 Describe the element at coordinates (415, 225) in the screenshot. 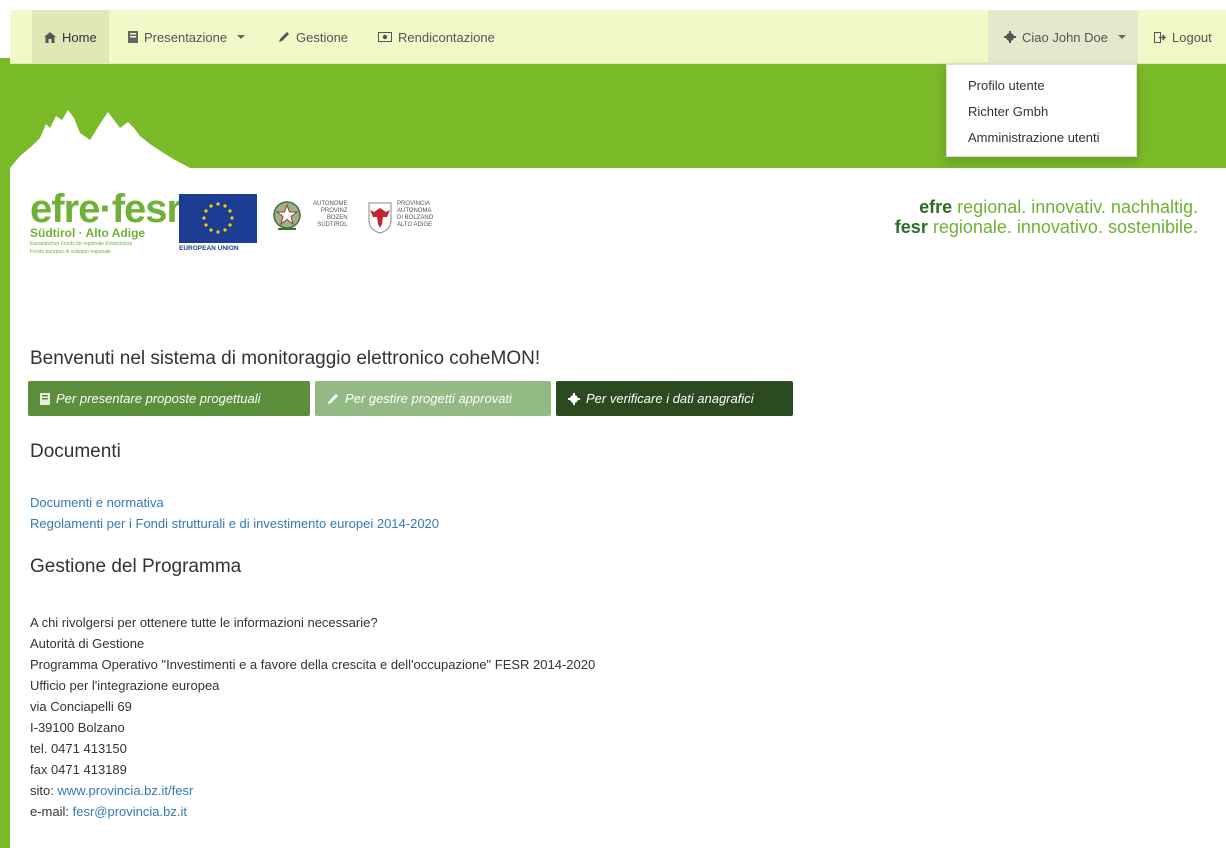

I see `province-it-line: ALTO ADIGE` at that location.